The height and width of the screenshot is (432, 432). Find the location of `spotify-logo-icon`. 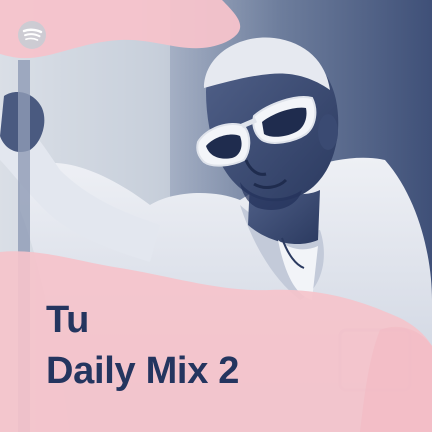

spotify-logo-icon is located at coordinates (32, 35).